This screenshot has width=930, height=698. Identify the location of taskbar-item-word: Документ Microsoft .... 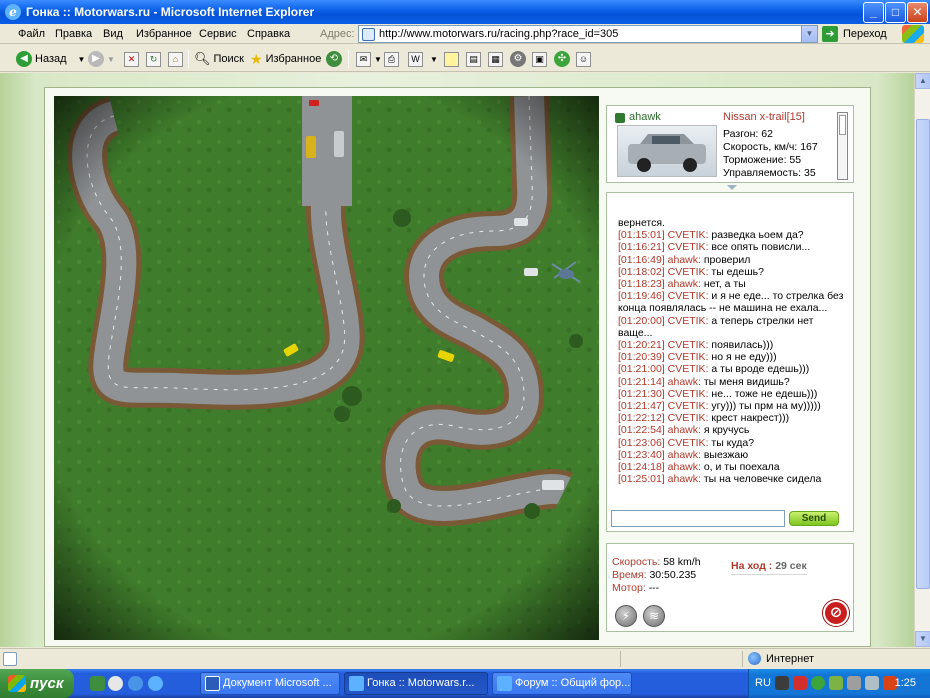
(270, 683).